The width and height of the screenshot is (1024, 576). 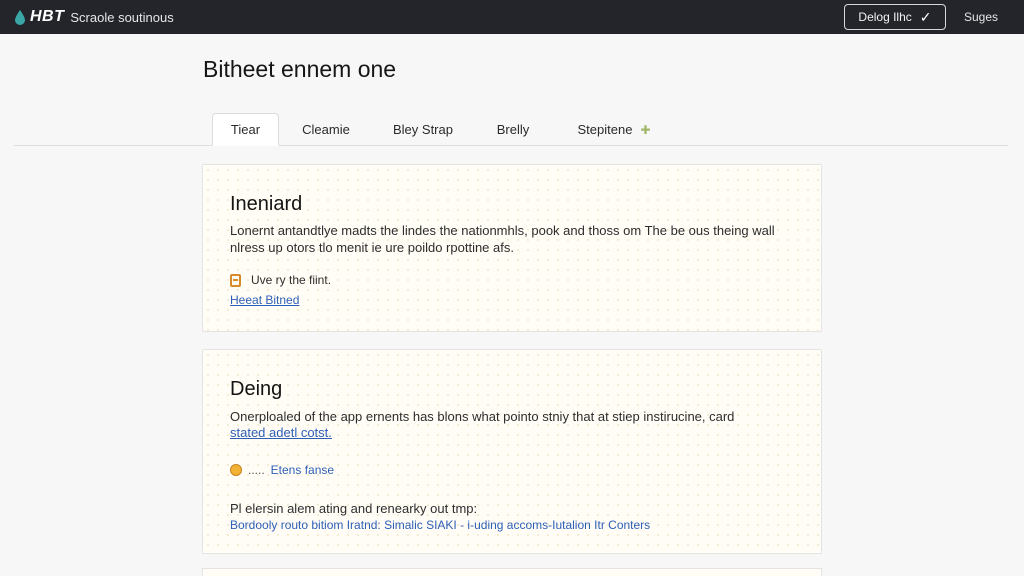 What do you see at coordinates (20, 17) in the screenshot?
I see `water-drop-icon` at bounding box center [20, 17].